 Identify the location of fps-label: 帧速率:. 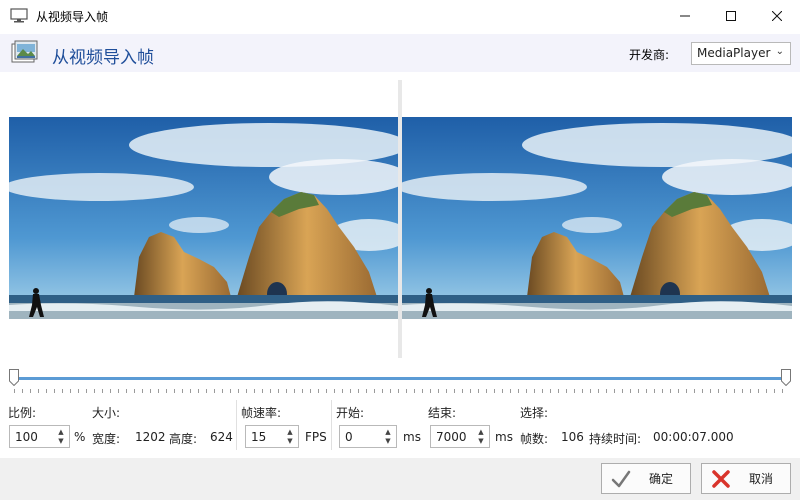
(261, 413).